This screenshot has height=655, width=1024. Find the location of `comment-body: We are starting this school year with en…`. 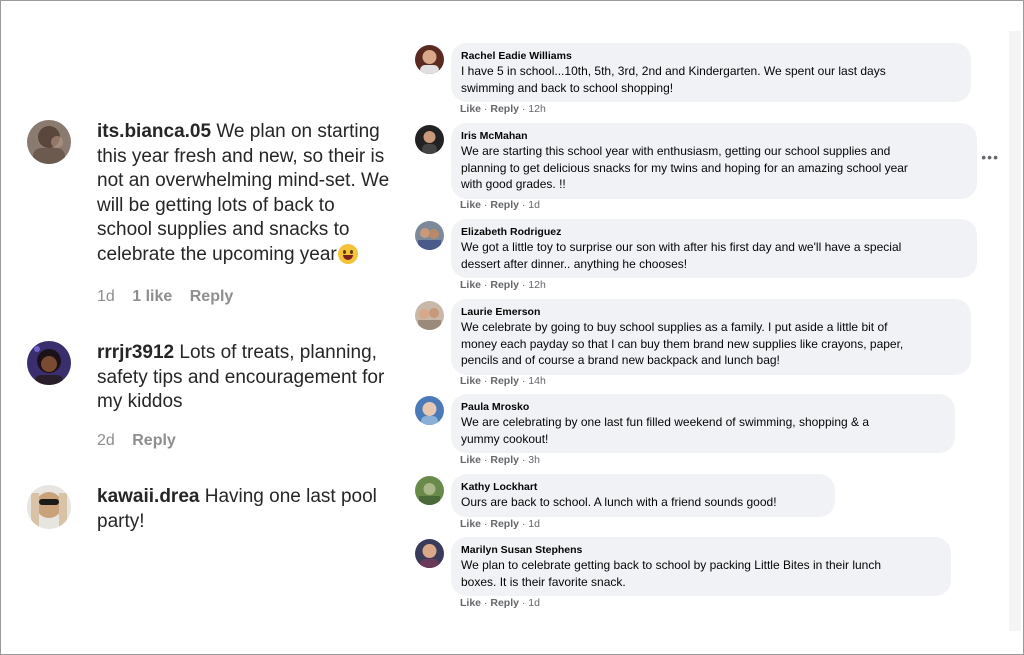

comment-body: We are starting this school year with en… is located at coordinates (714, 168).